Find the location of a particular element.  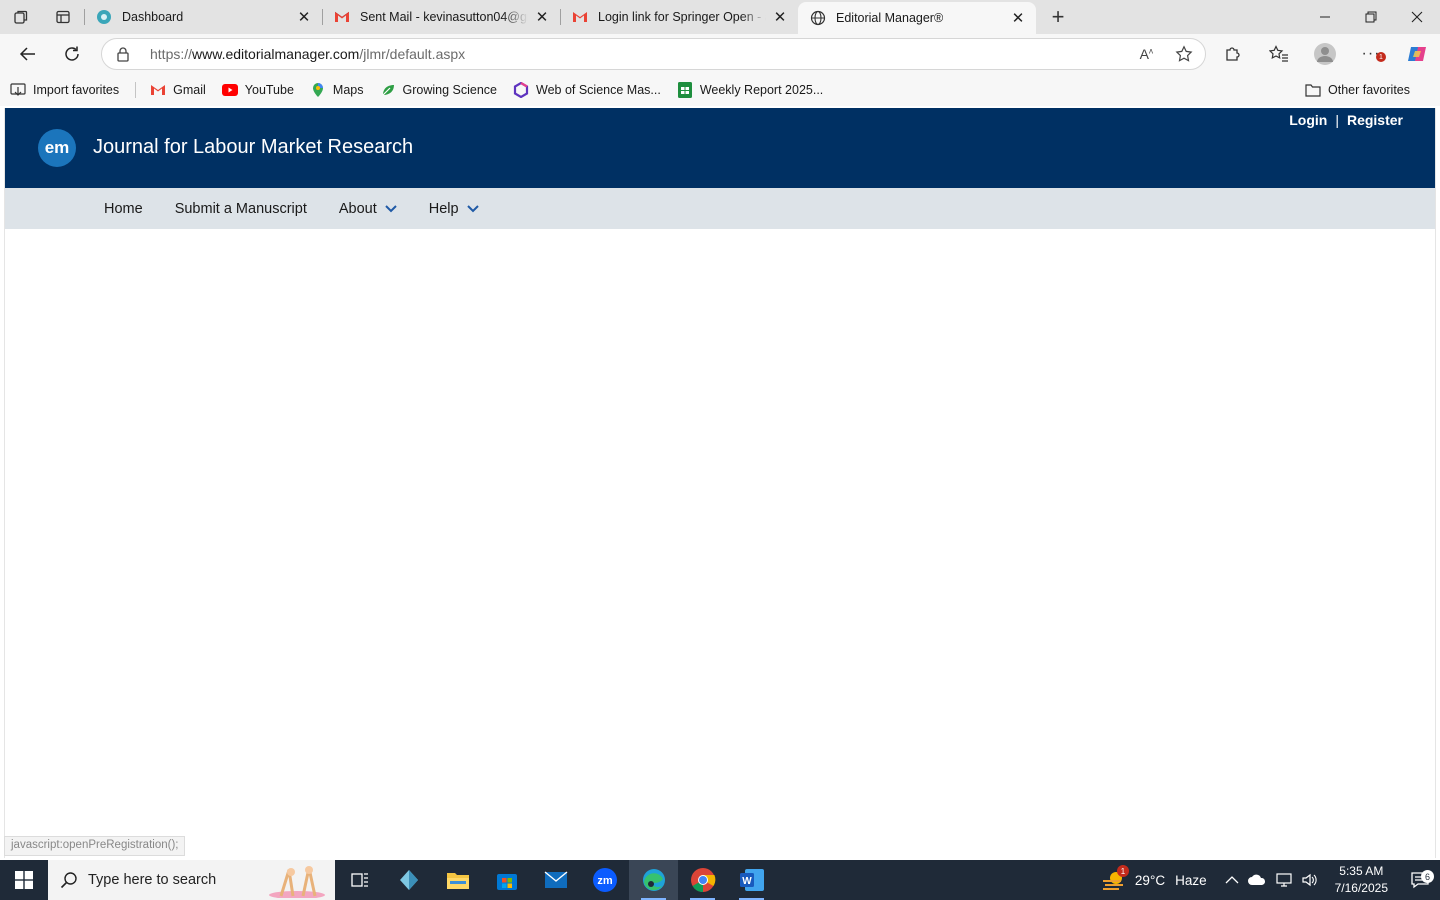

zoom-icon: zm is located at coordinates (604, 880).